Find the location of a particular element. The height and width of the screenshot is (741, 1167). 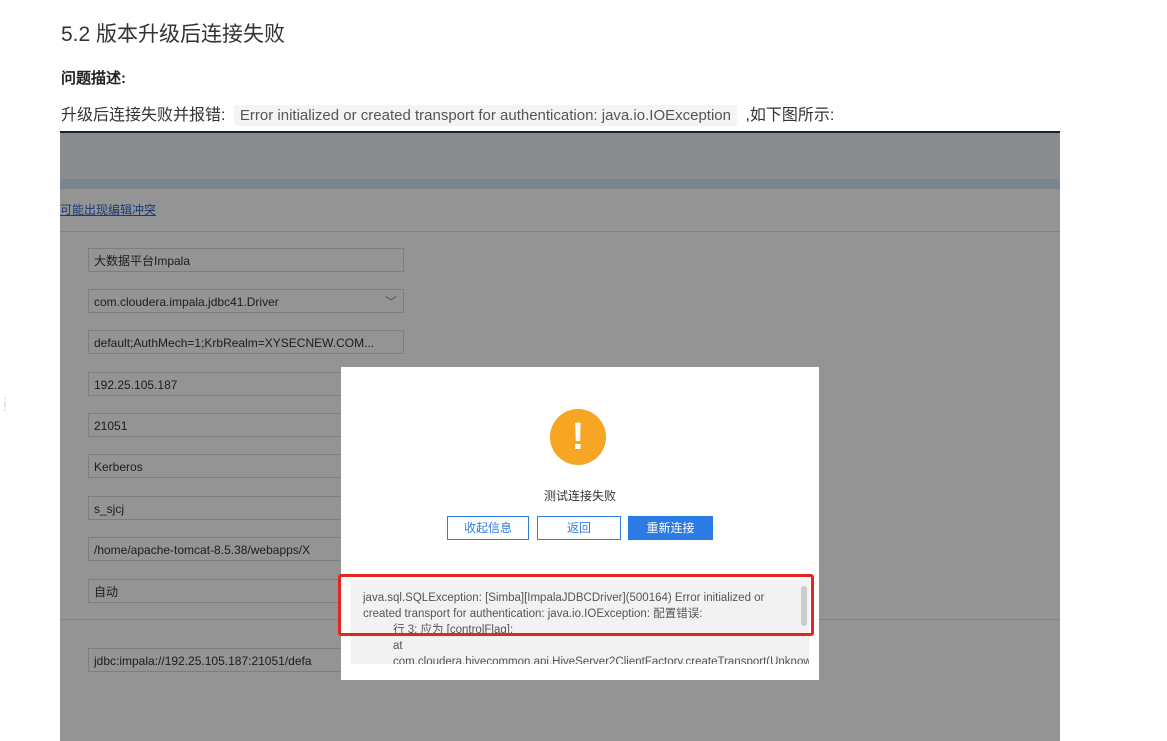

description-prefix: 升级后连接失败并报错: is located at coordinates (143, 115).